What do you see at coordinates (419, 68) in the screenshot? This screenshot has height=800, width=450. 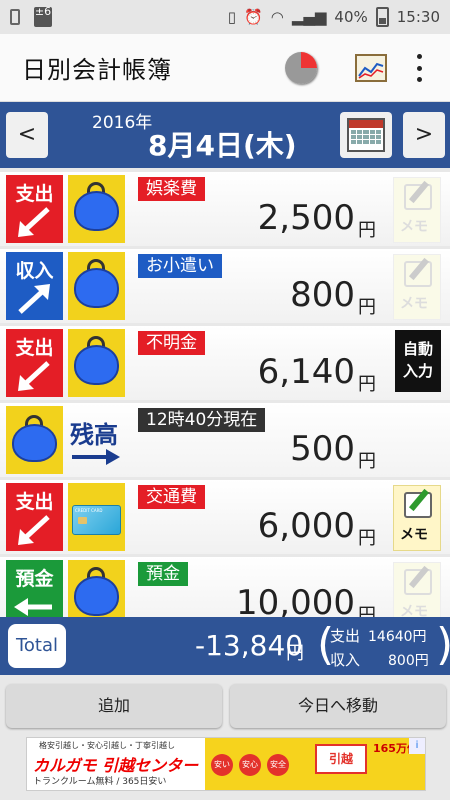 I see `more-vert-icon` at bounding box center [419, 68].